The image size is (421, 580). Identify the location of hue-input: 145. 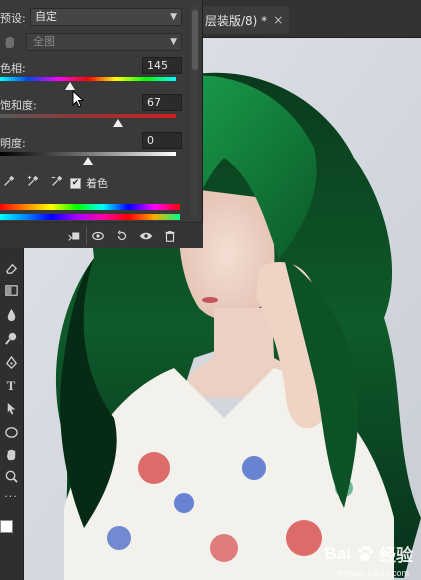
(162, 65).